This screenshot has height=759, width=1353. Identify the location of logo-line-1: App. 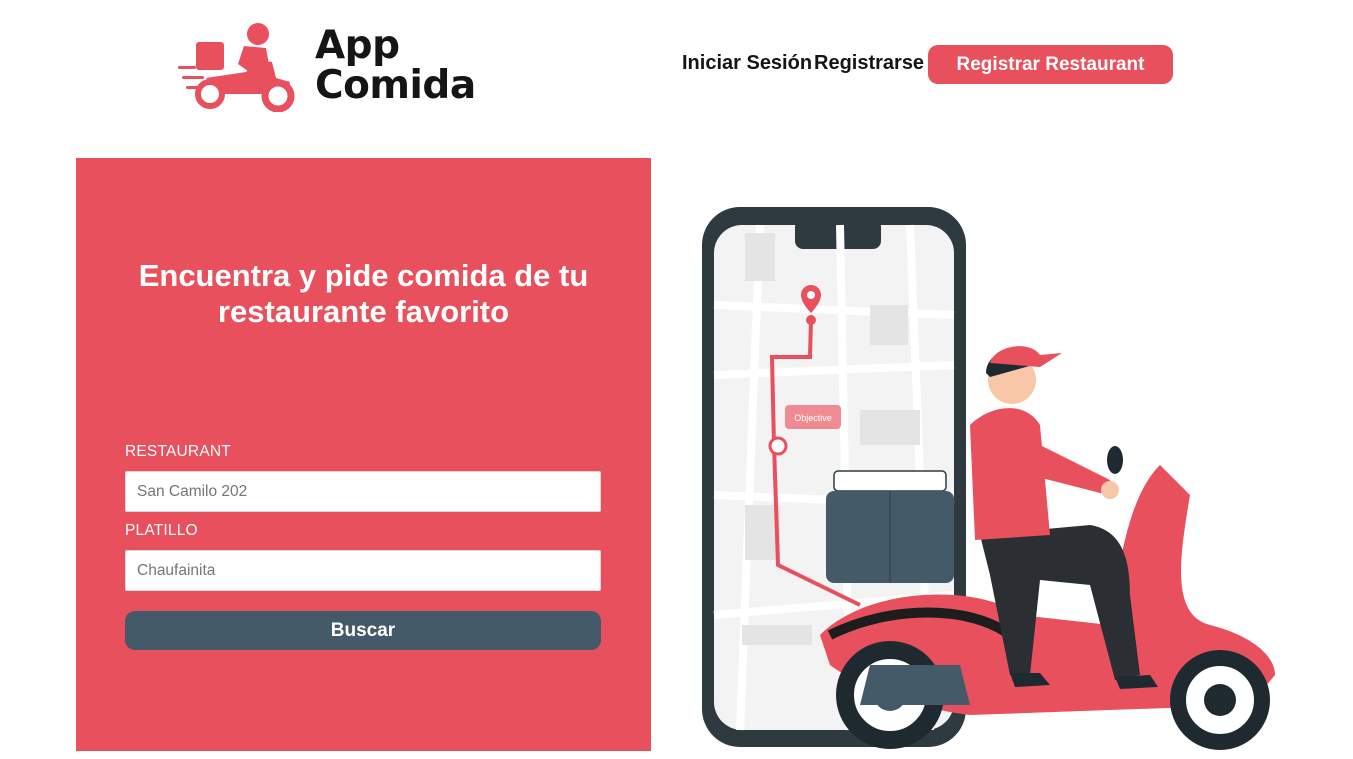
(357, 45).